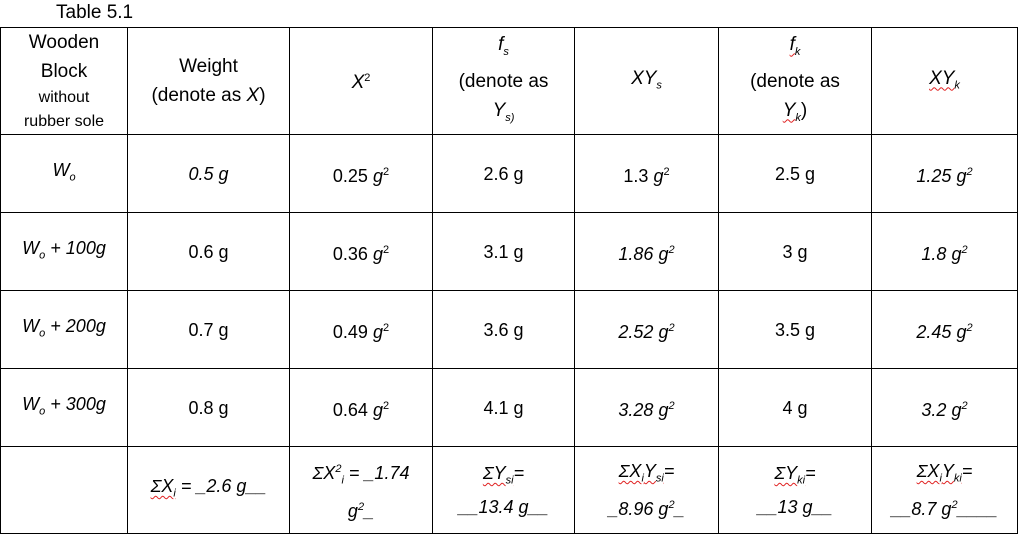 This screenshot has width=1030, height=534. I want to click on cell-fk: 4 g, so click(795, 407).